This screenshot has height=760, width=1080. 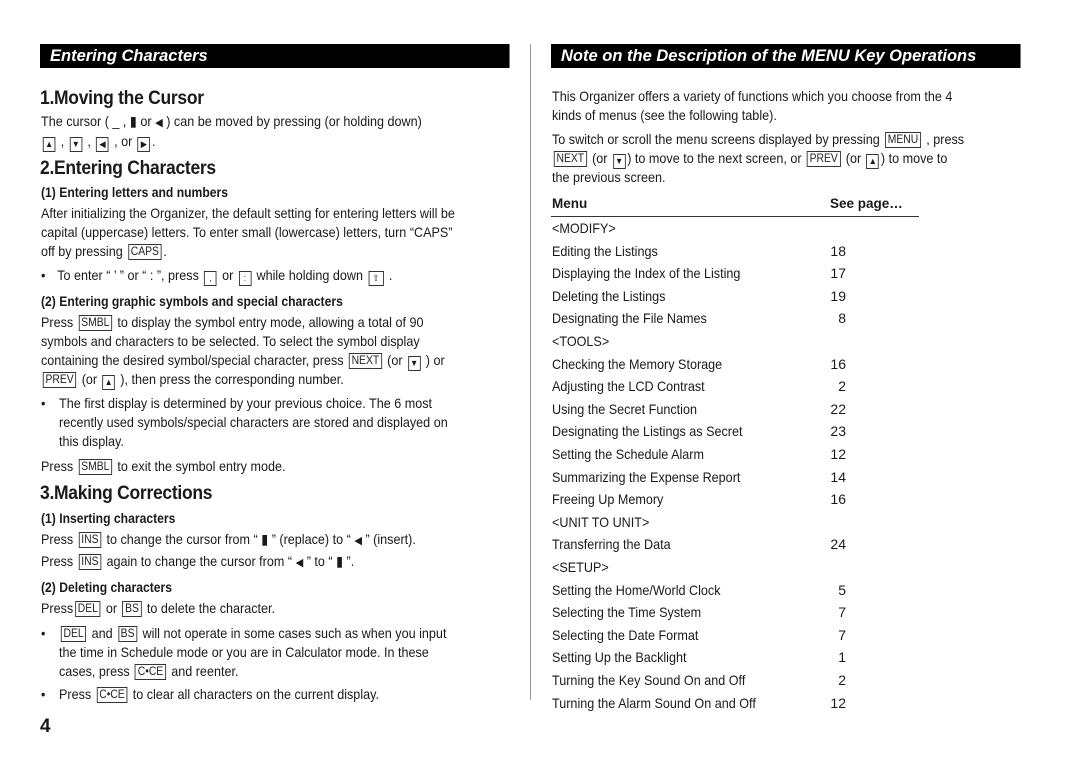 What do you see at coordinates (646, 477) in the screenshot?
I see `table-row-label: Summarizing the Expense Report` at bounding box center [646, 477].